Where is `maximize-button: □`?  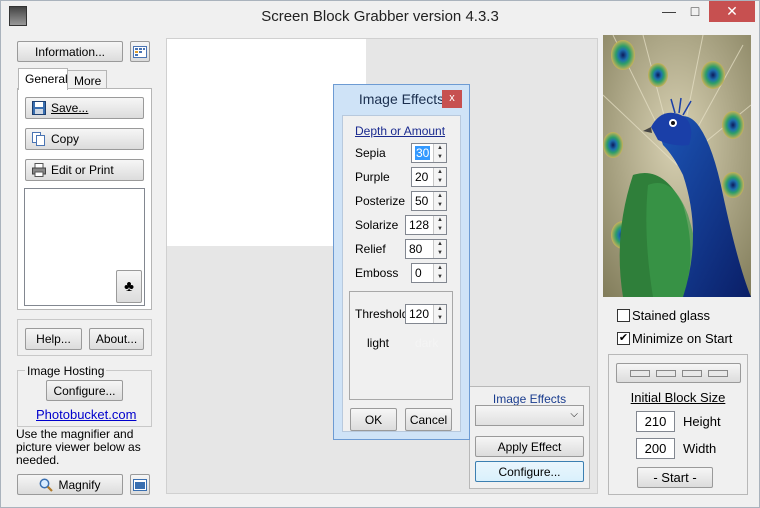
maximize-button: □ is located at coordinates (695, 11).